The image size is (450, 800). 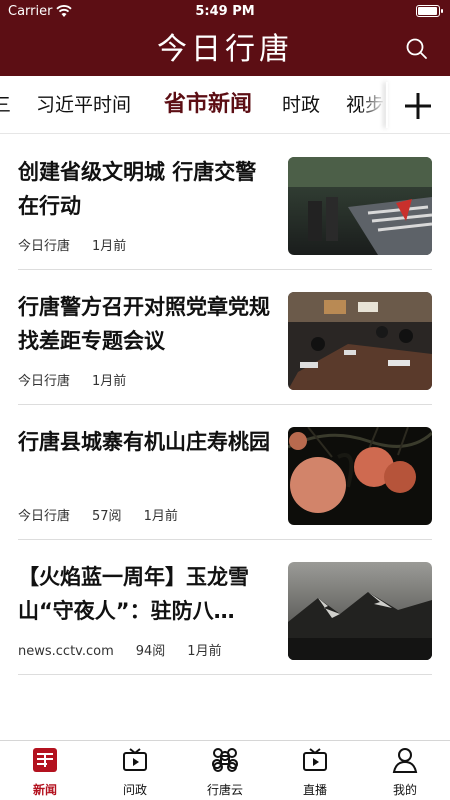 I want to click on tabs-fade, so click(x=373, y=104).